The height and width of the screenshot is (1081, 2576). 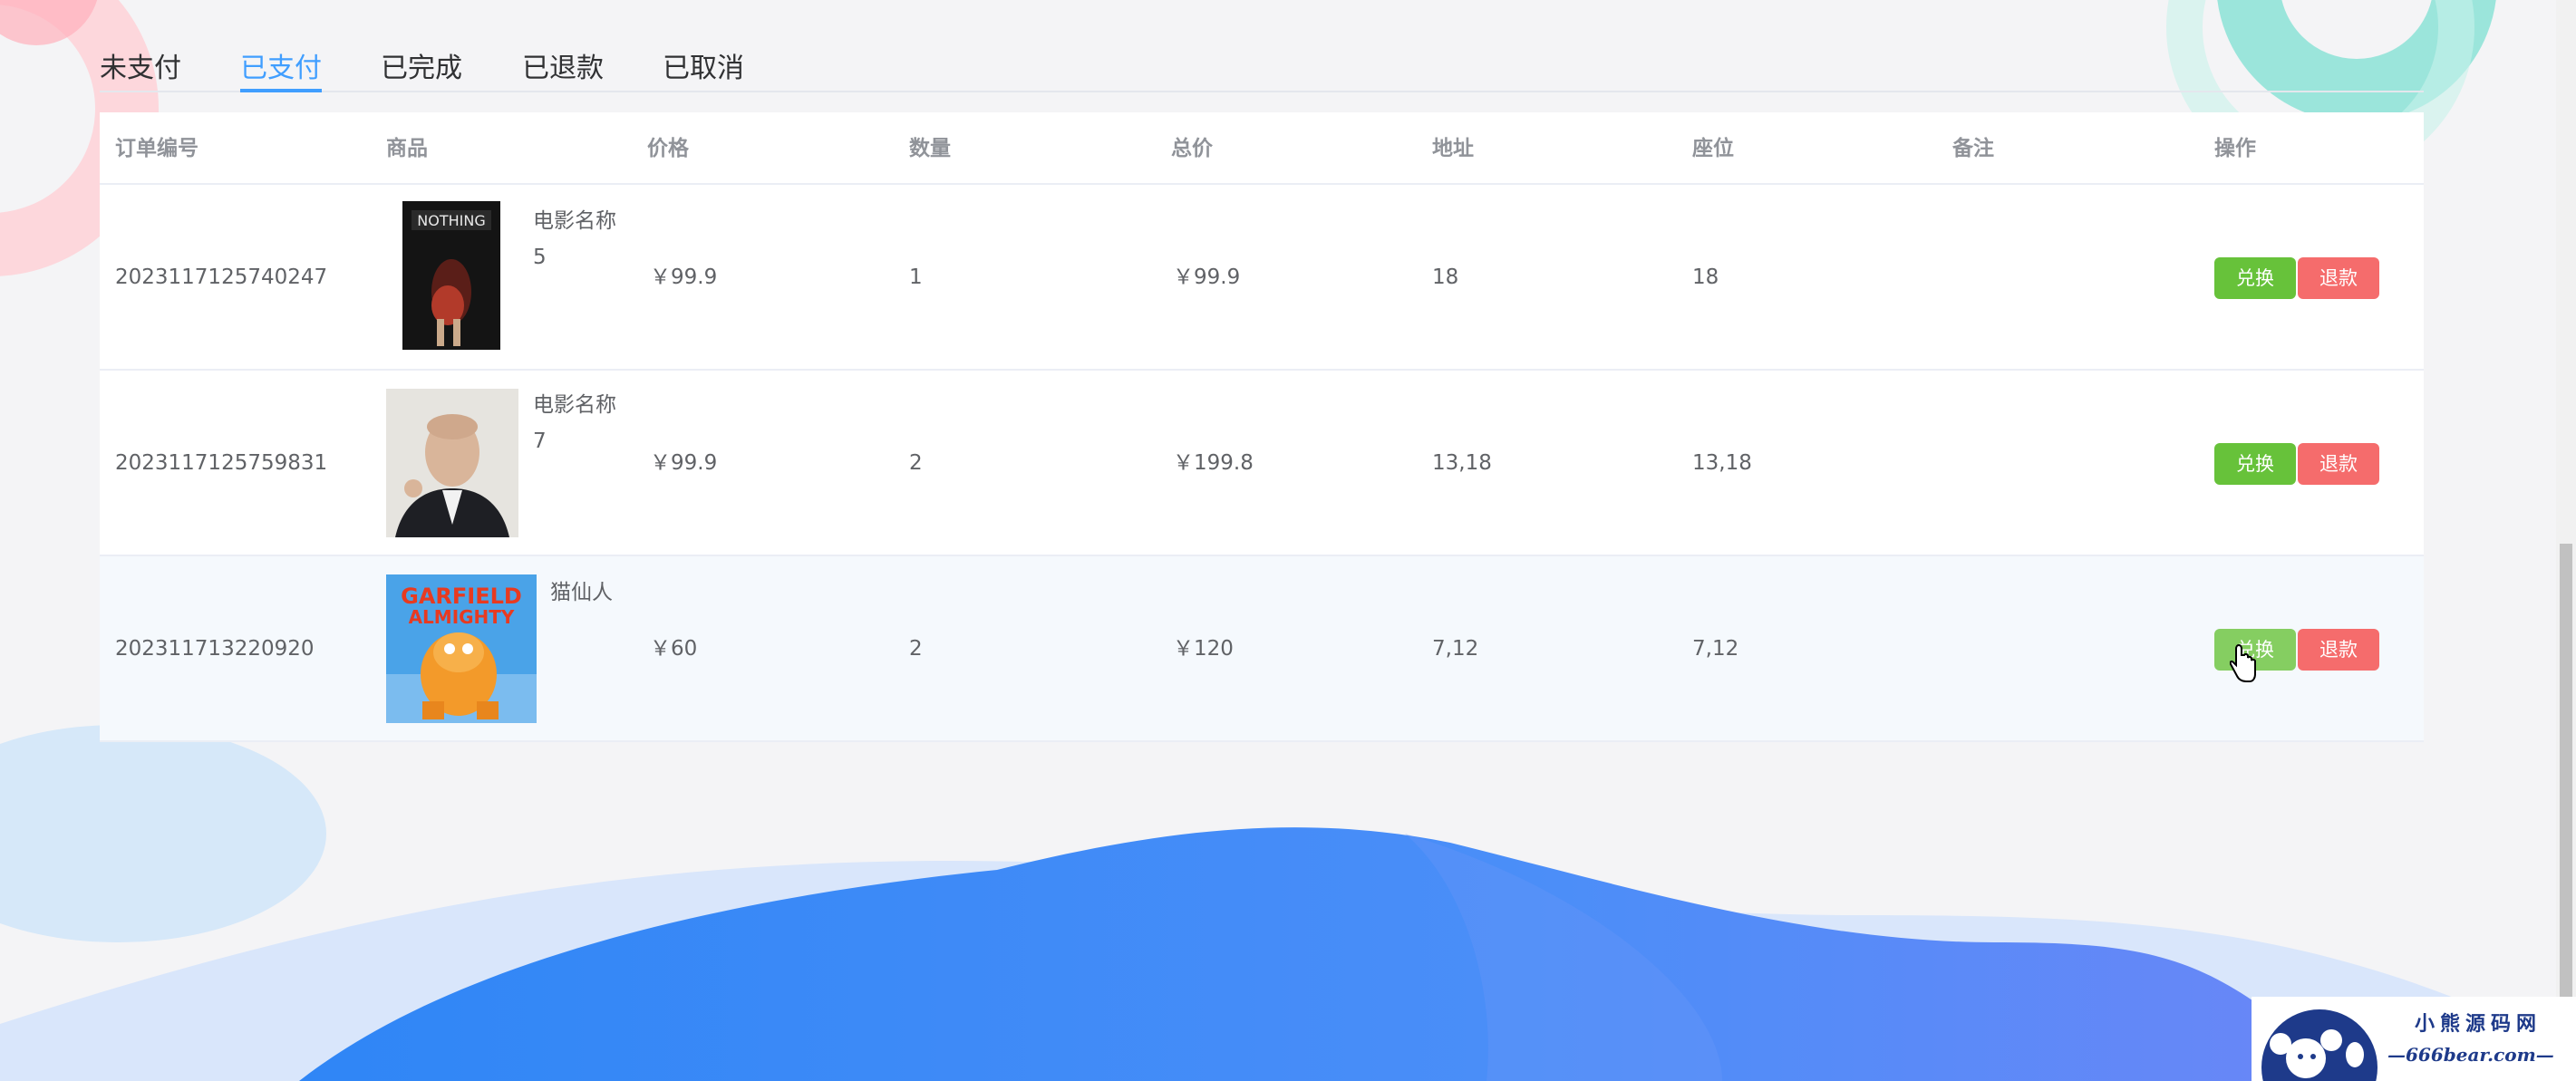 What do you see at coordinates (1262, 64) in the screenshot?
I see `order-status-tabs: 未支付 已支付 已完成 已退款 已取消` at bounding box center [1262, 64].